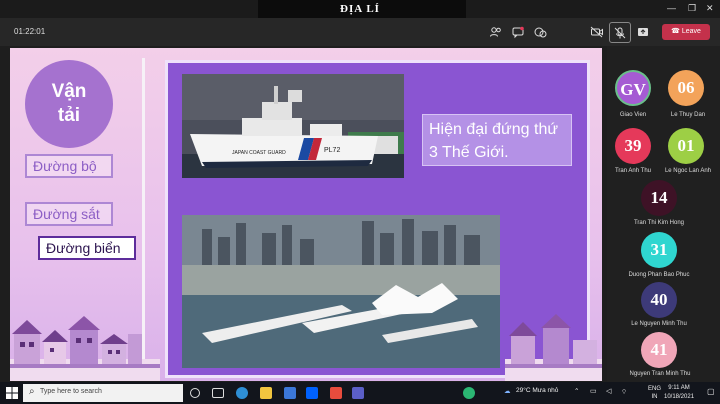 The width and height of the screenshot is (720, 404). Describe the element at coordinates (242, 393) in the screenshot. I see `edge-icon` at that location.